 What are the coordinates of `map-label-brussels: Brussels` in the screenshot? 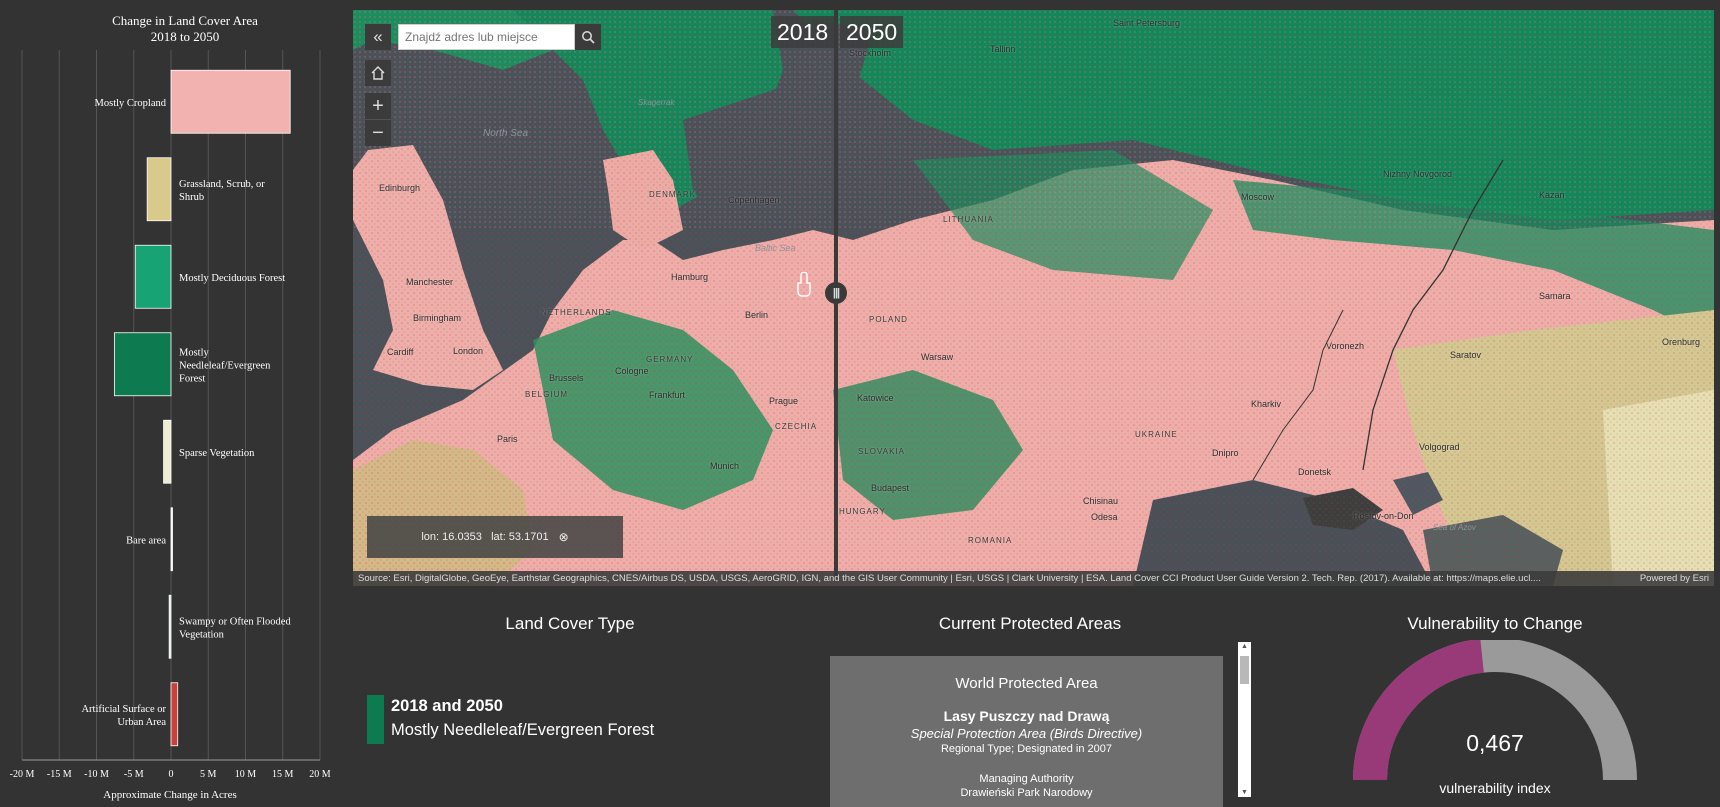 It's located at (566, 378).